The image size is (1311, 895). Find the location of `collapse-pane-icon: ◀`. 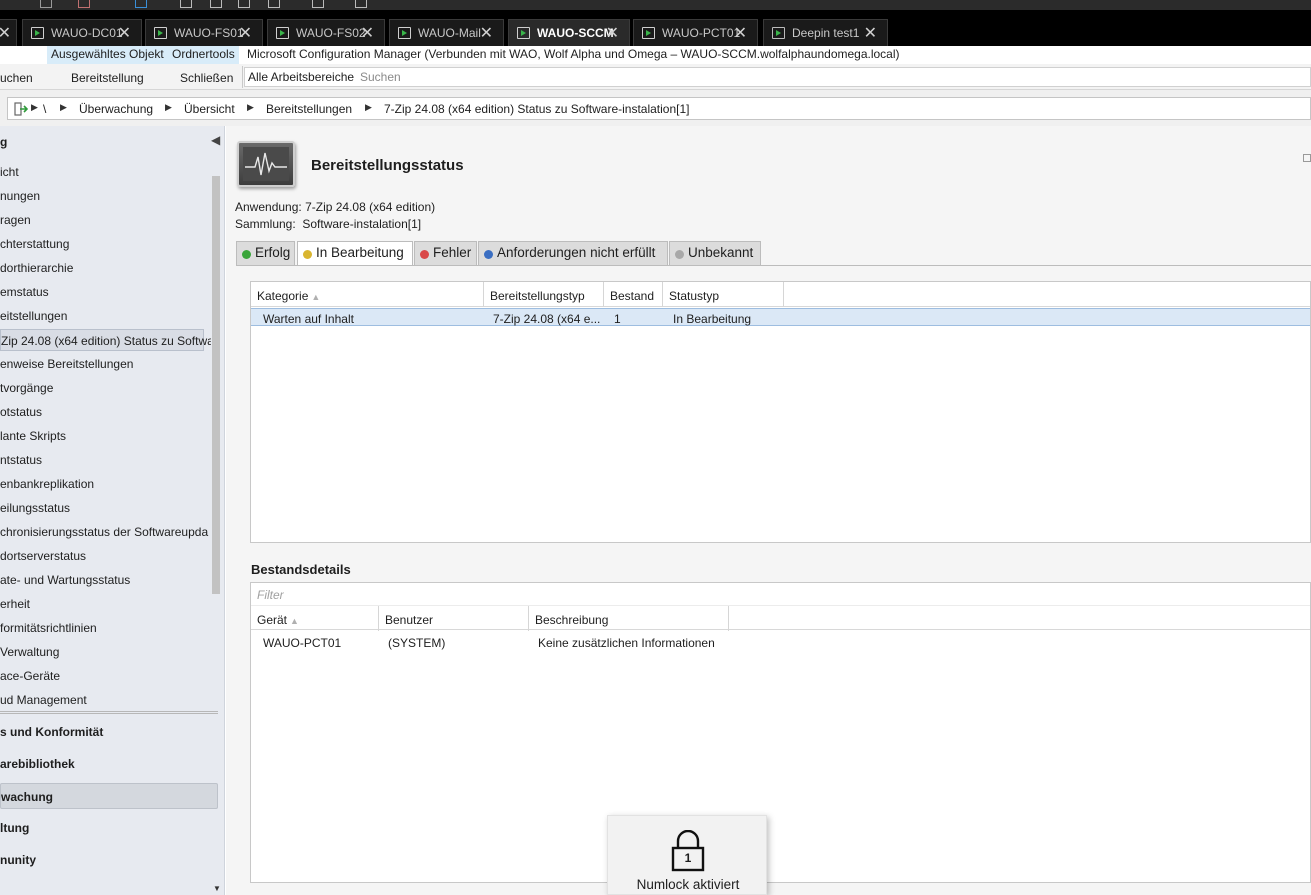

collapse-pane-icon: ◀ is located at coordinates (215, 140).